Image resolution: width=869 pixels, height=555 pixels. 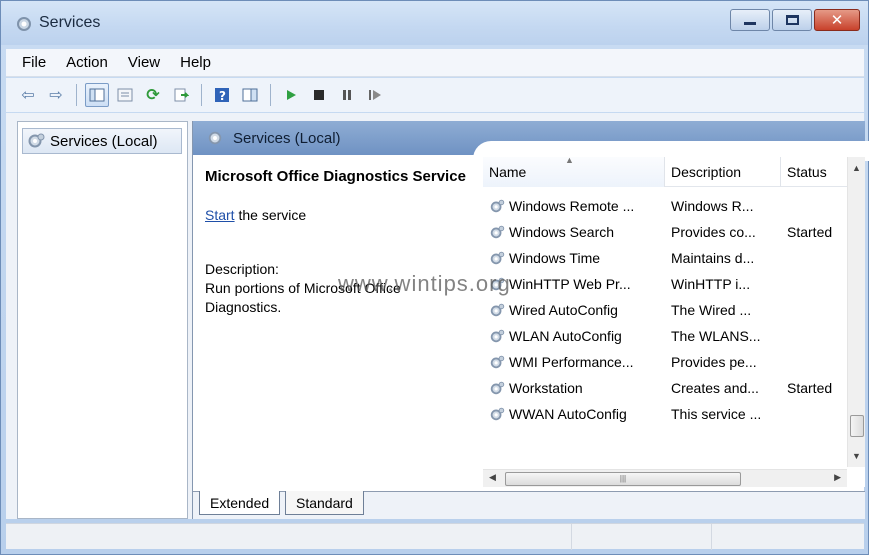 What do you see at coordinates (347, 95) in the screenshot?
I see `pause-icon` at bounding box center [347, 95].